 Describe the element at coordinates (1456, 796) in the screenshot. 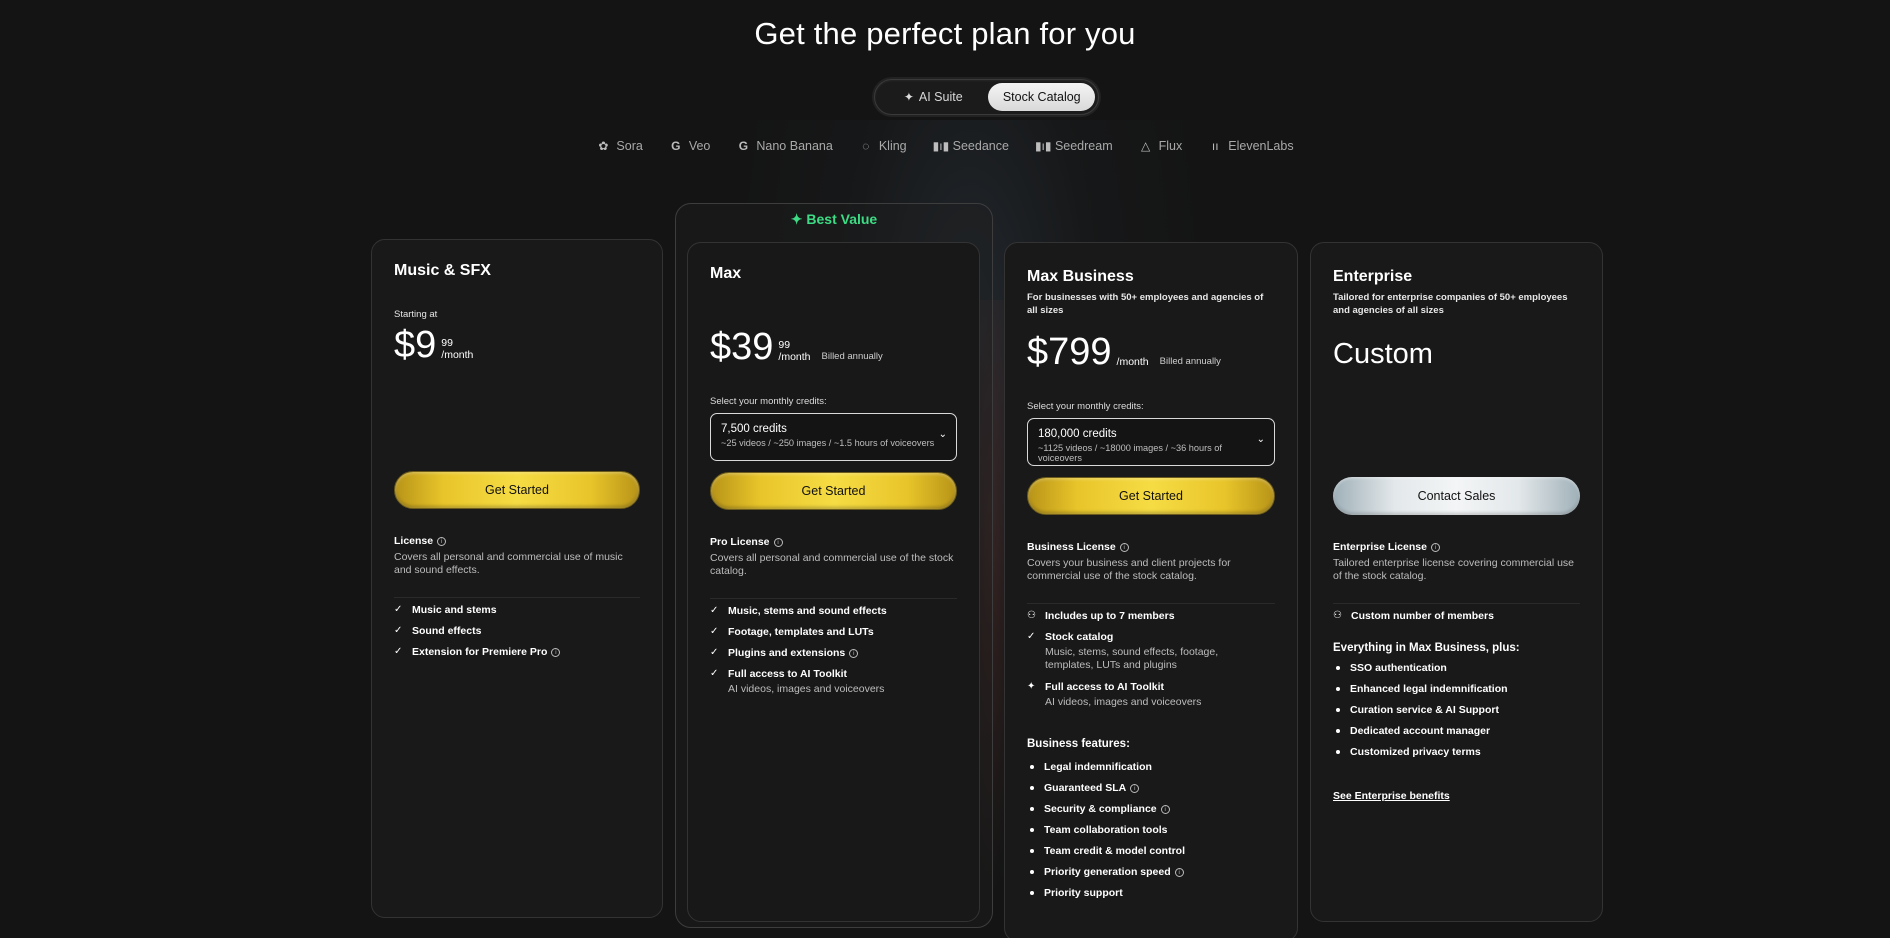

I see `enterprise-benefits-link: See Enterprise benefits` at that location.